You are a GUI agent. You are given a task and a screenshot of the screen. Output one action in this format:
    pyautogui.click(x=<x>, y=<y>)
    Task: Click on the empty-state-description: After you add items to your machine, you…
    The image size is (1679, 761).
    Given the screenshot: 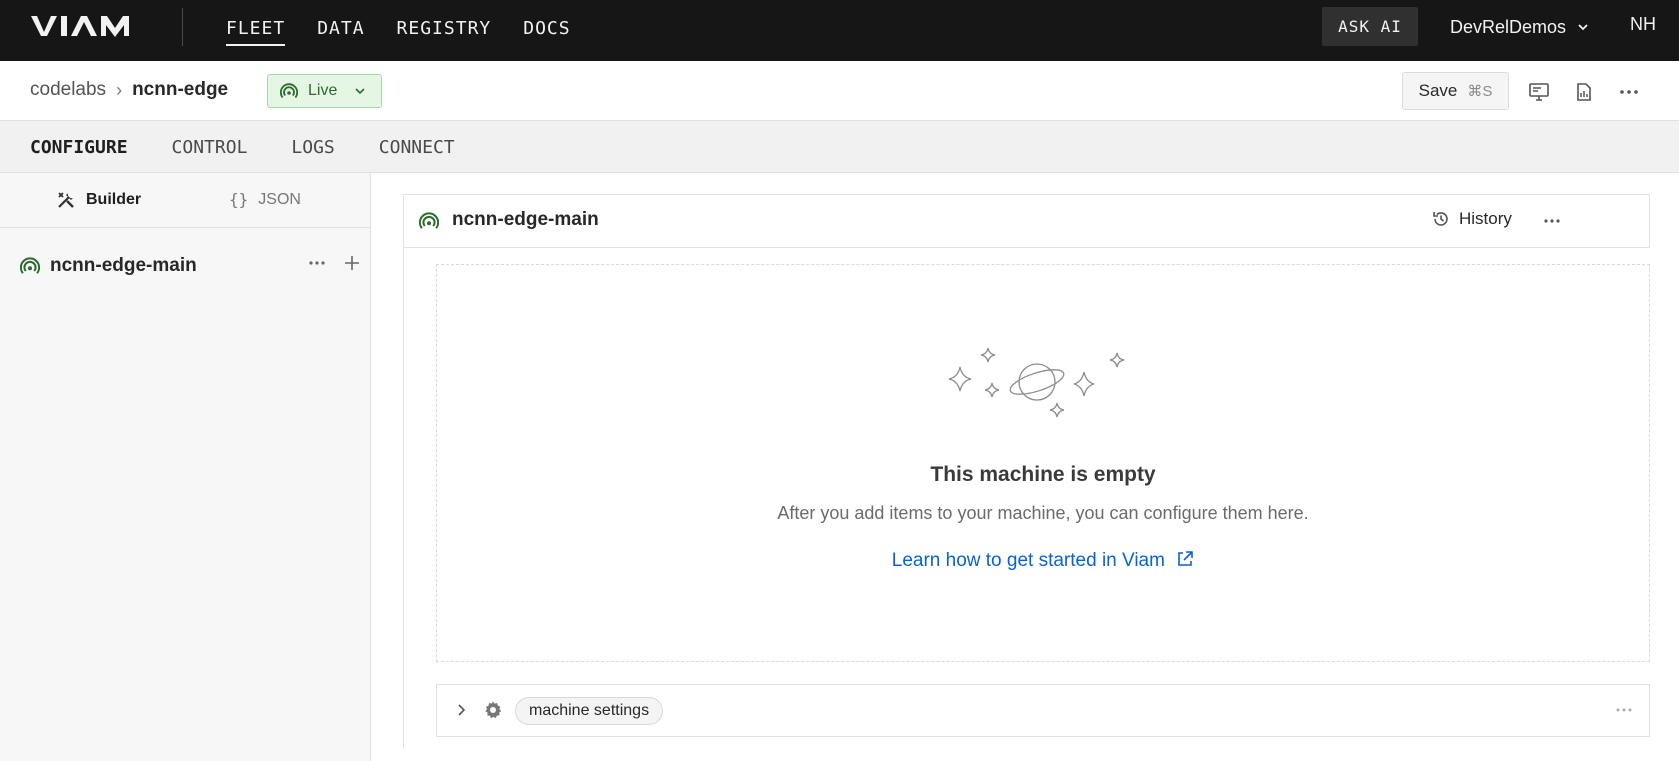 What is the action you would take?
    pyautogui.click(x=1043, y=513)
    